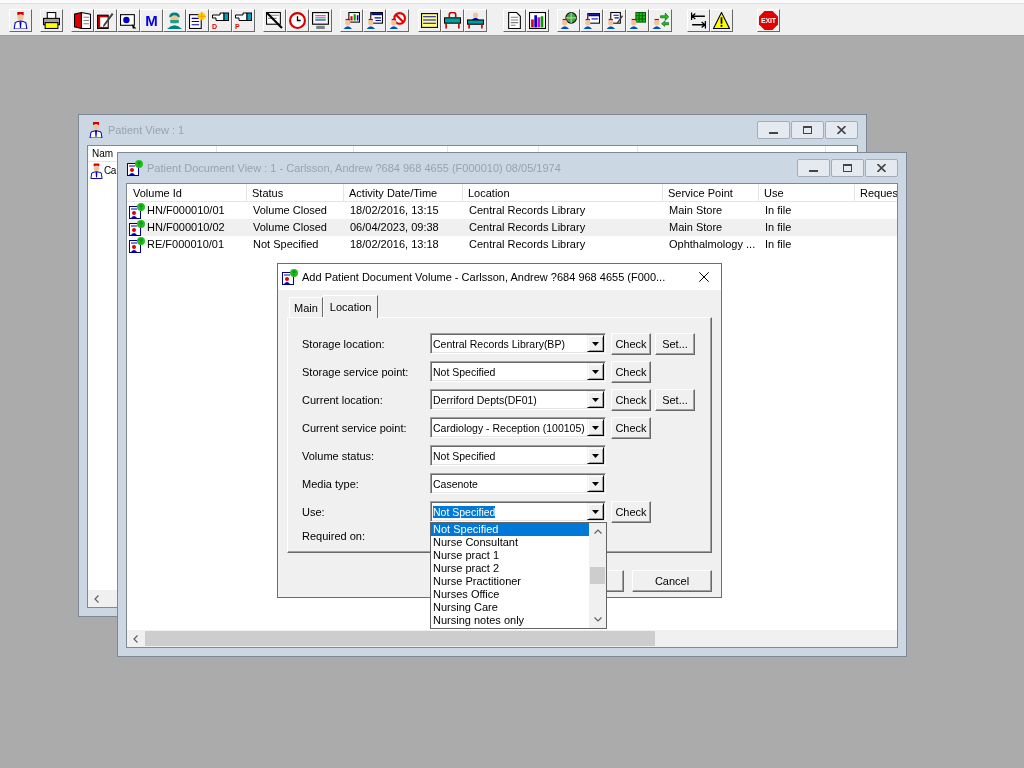 This screenshot has height=768, width=1024. I want to click on column-header: Use, so click(807, 192).